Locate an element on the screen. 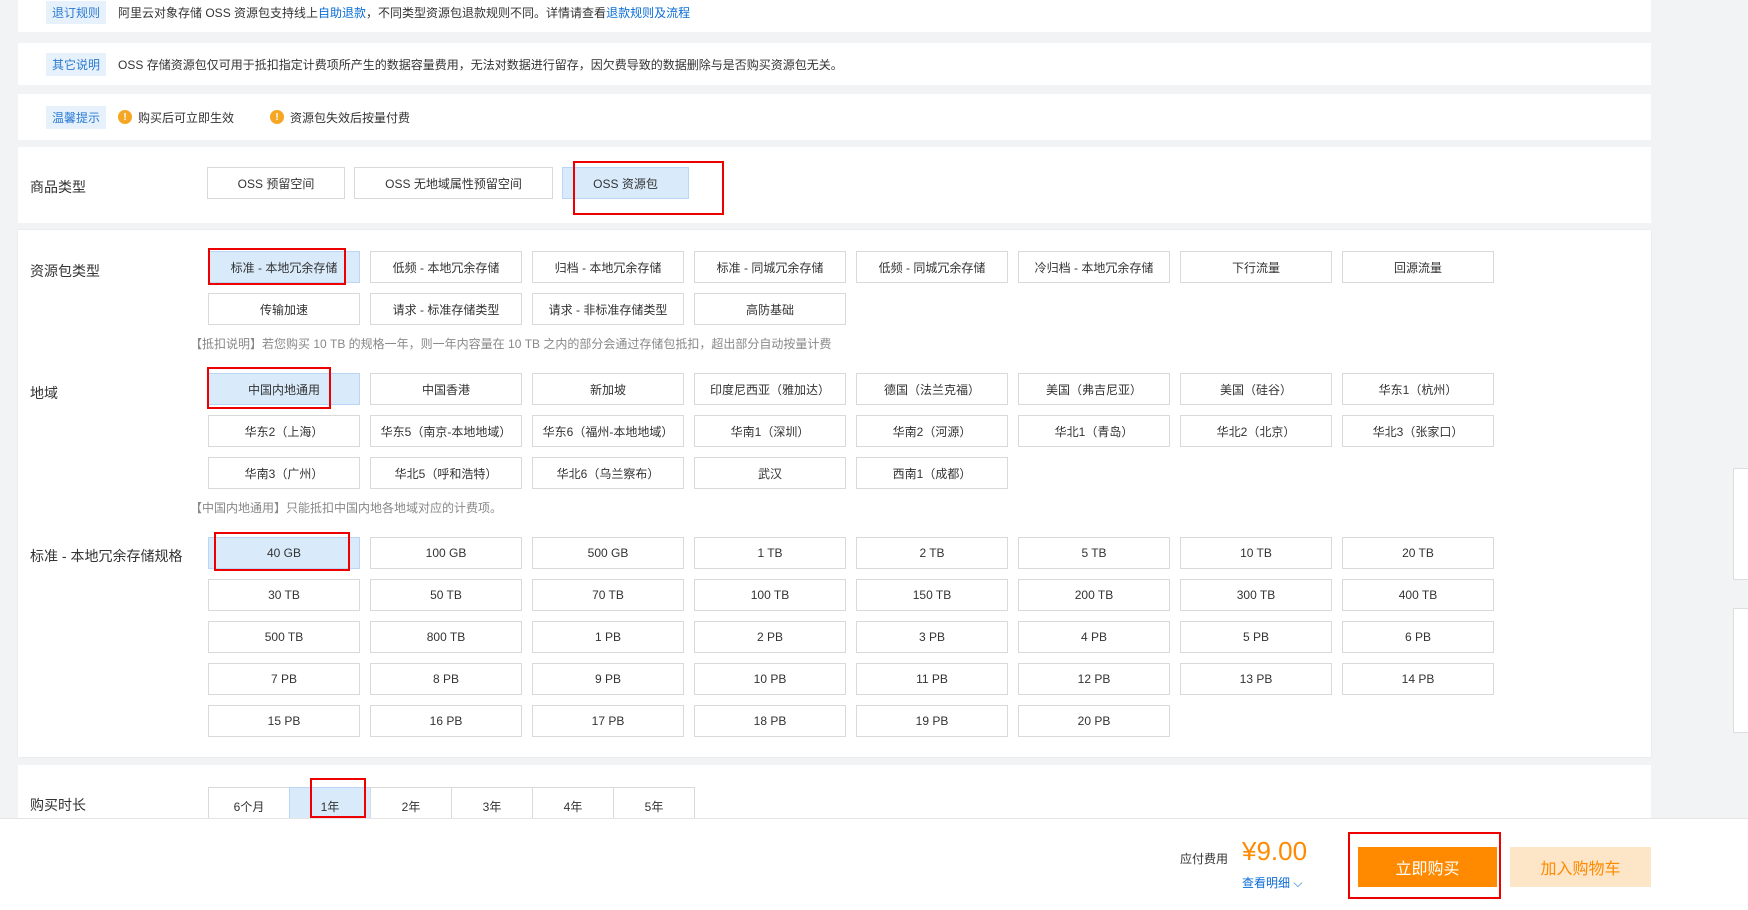 The image size is (1748, 910). refund-rules-link: 退款规则及流程 is located at coordinates (648, 12).